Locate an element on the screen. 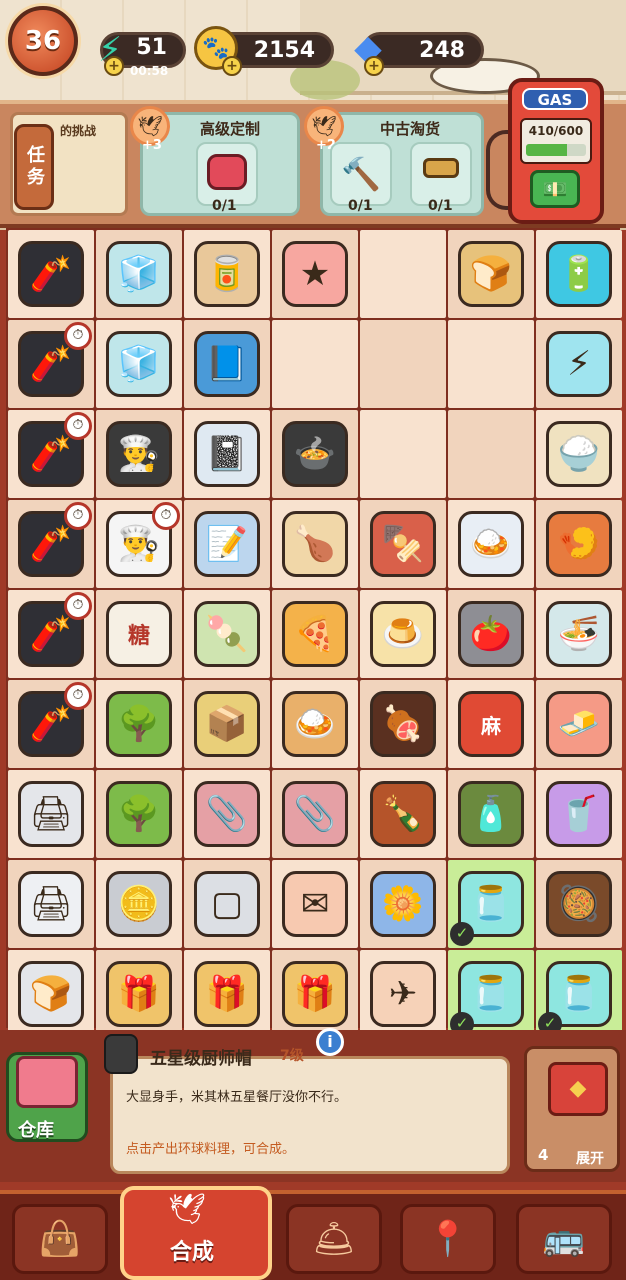 The image size is (626, 1280). clip-icon: 📎 is located at coordinates (227, 814).